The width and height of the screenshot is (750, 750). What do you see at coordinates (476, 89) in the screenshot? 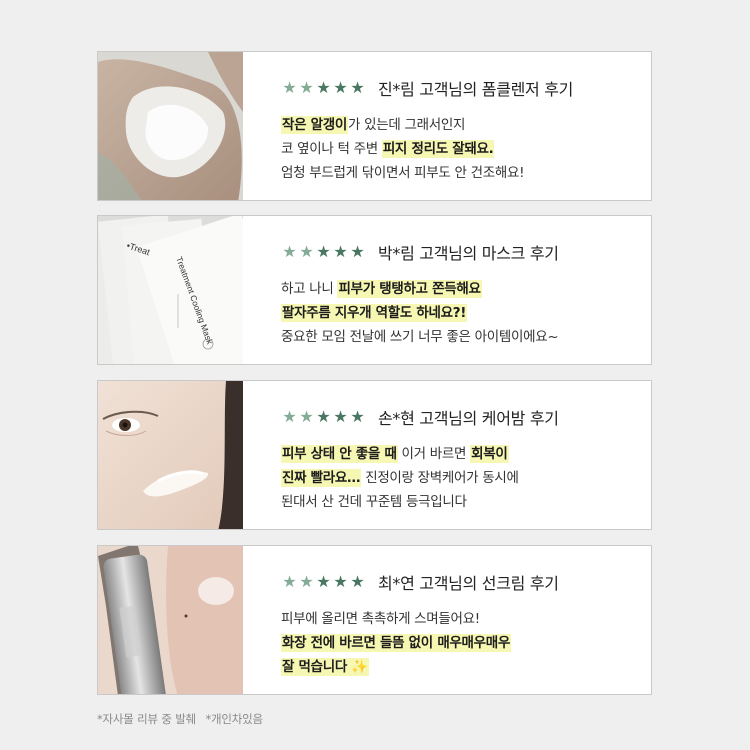
I see `review-title: 진*림 고객님의 폼클렌저 후기` at bounding box center [476, 89].